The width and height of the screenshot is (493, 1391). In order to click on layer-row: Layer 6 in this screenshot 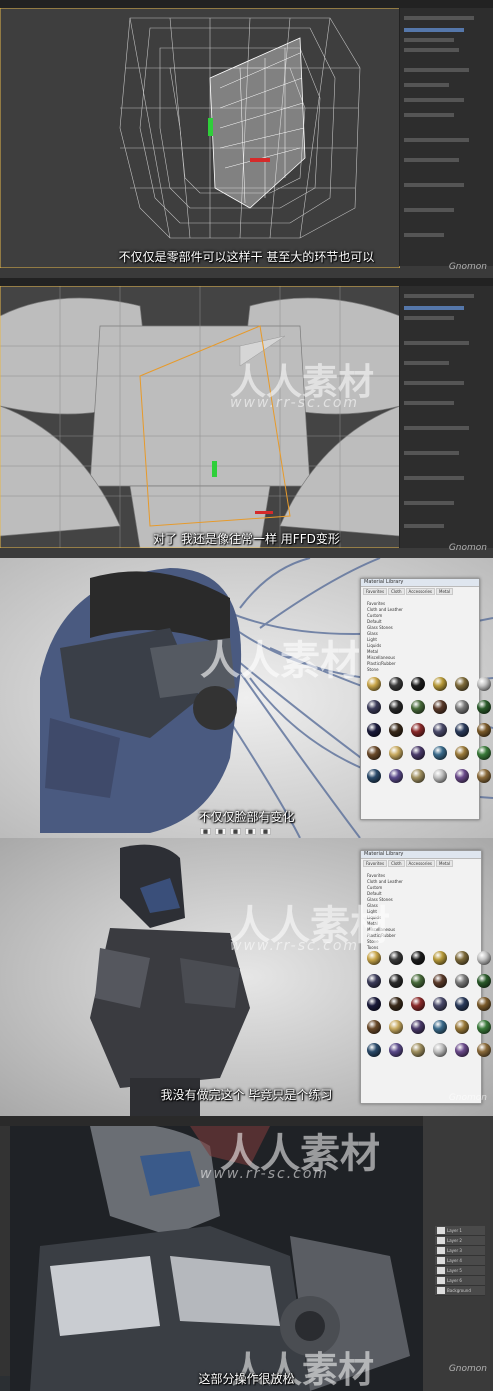, I will do `click(460, 1281)`.